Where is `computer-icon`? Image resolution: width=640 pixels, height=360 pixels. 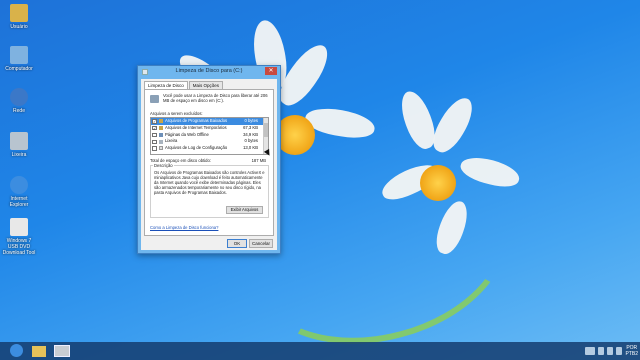
computer-icon is located at coordinates (19, 55).